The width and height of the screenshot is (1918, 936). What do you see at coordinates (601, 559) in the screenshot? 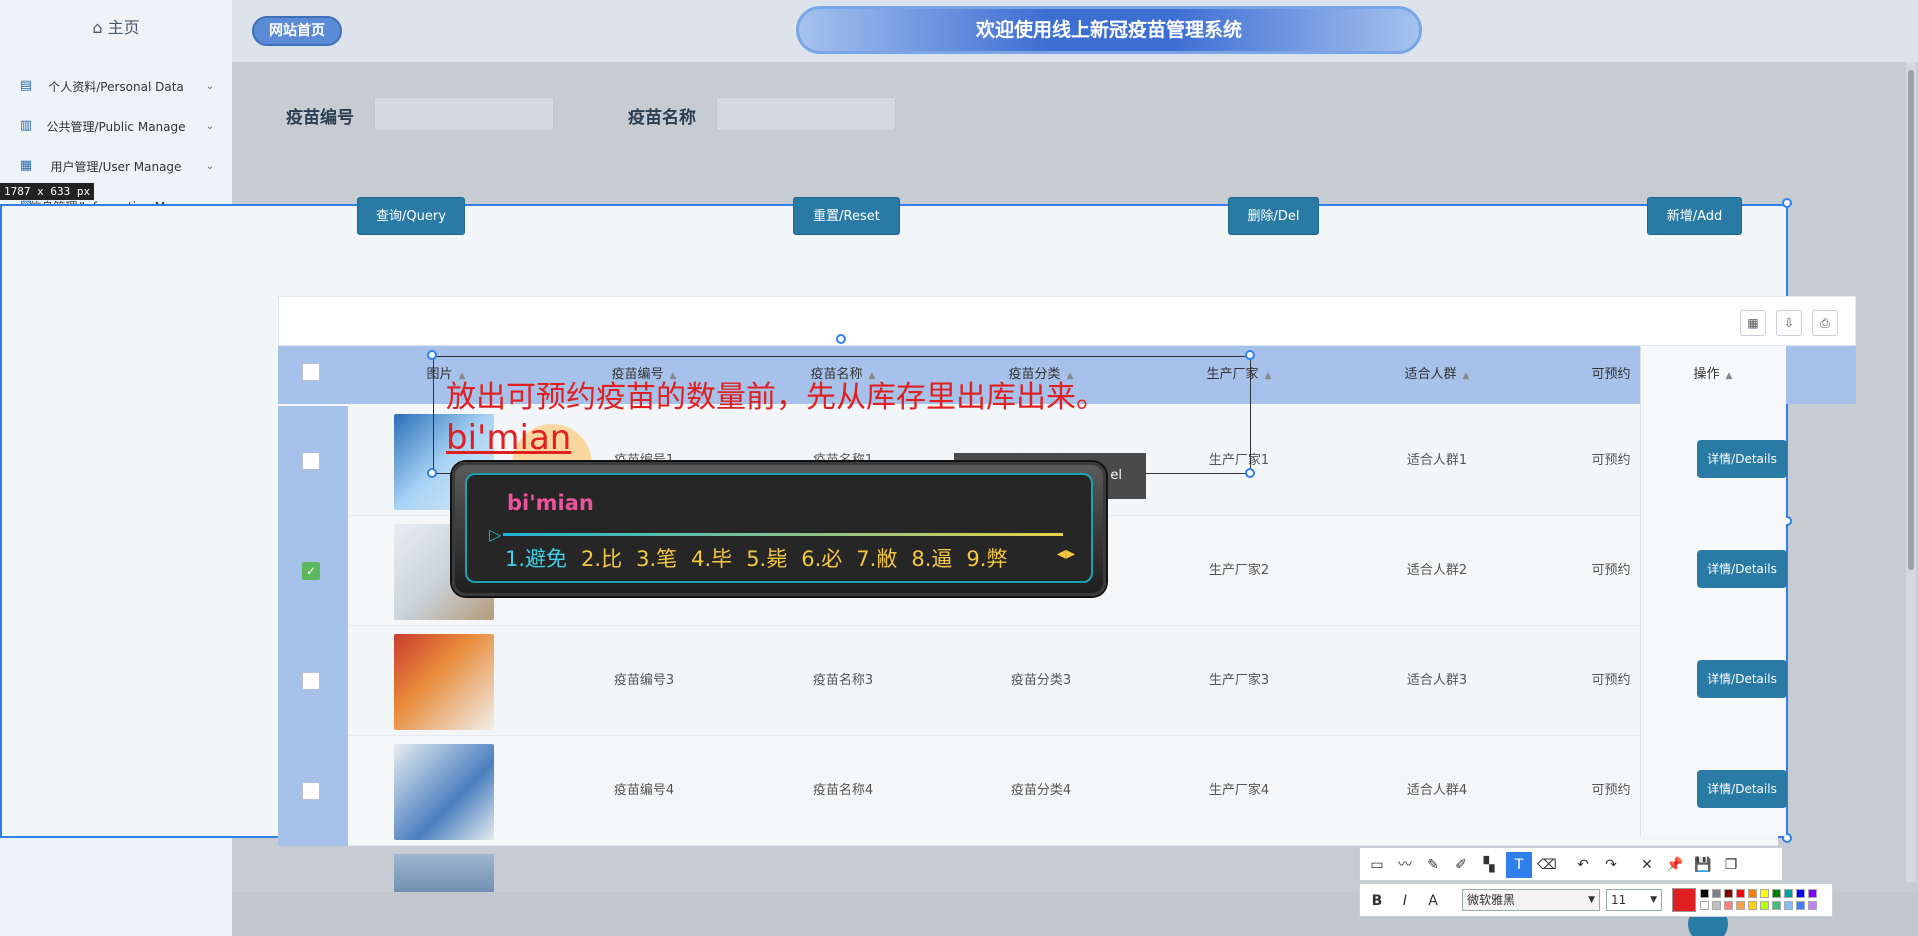
I see `ime-candidate: 2.比` at bounding box center [601, 559].